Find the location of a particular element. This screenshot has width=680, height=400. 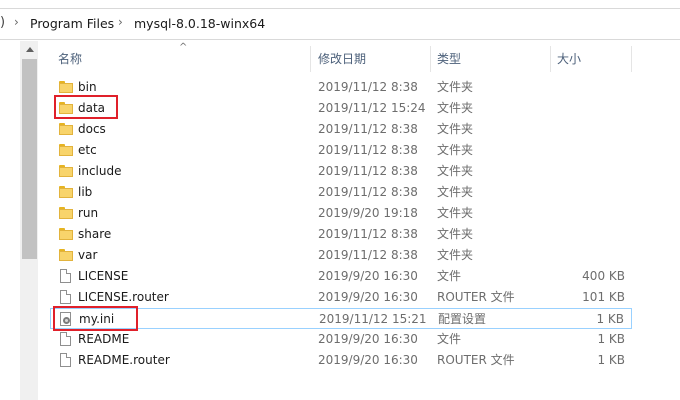

highlight-box-data is located at coordinates (86, 107).